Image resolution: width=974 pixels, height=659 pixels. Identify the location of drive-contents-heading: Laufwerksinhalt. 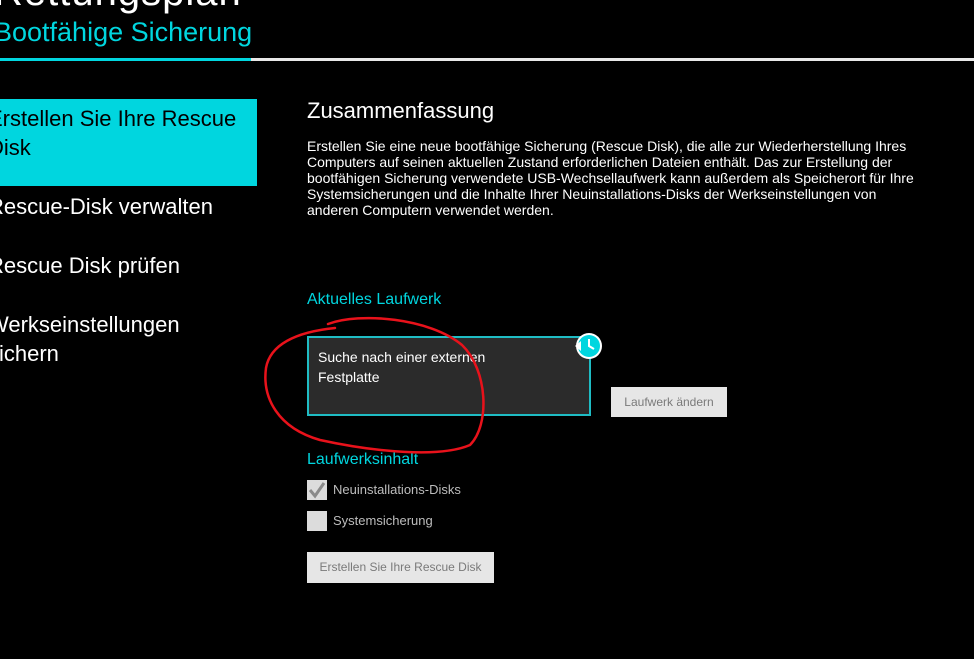
(363, 459).